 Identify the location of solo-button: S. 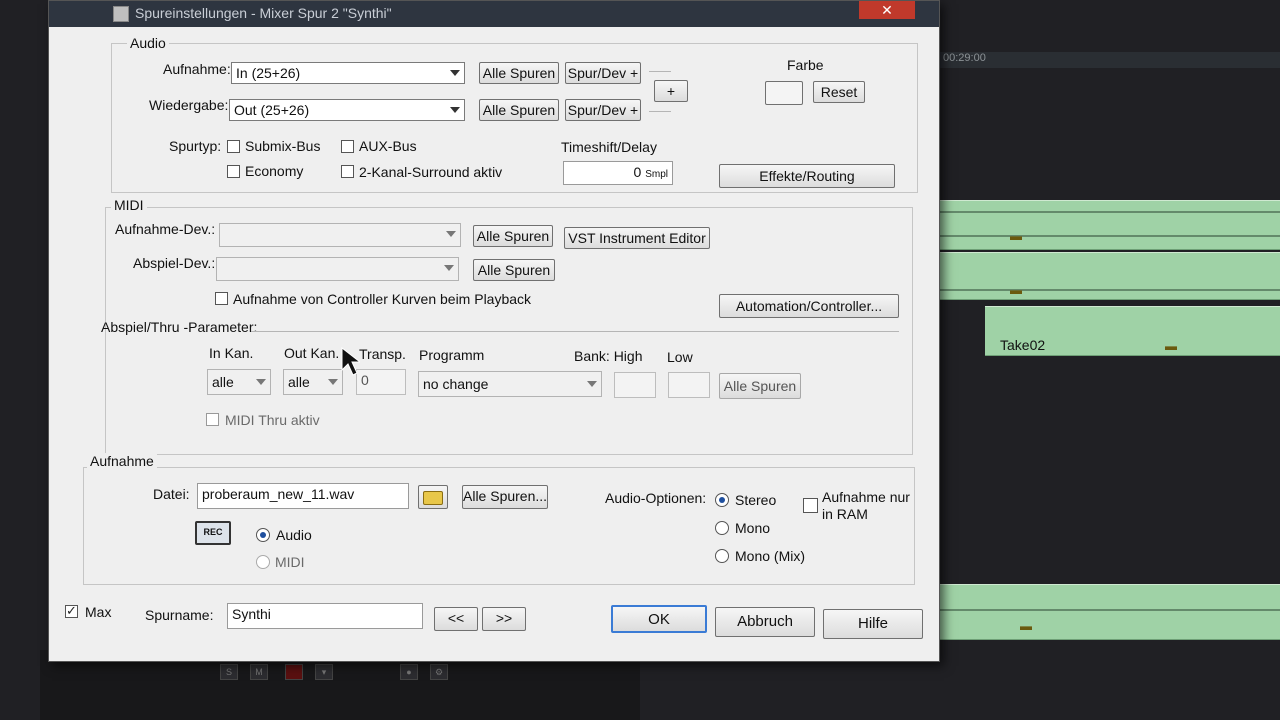
(229, 672).